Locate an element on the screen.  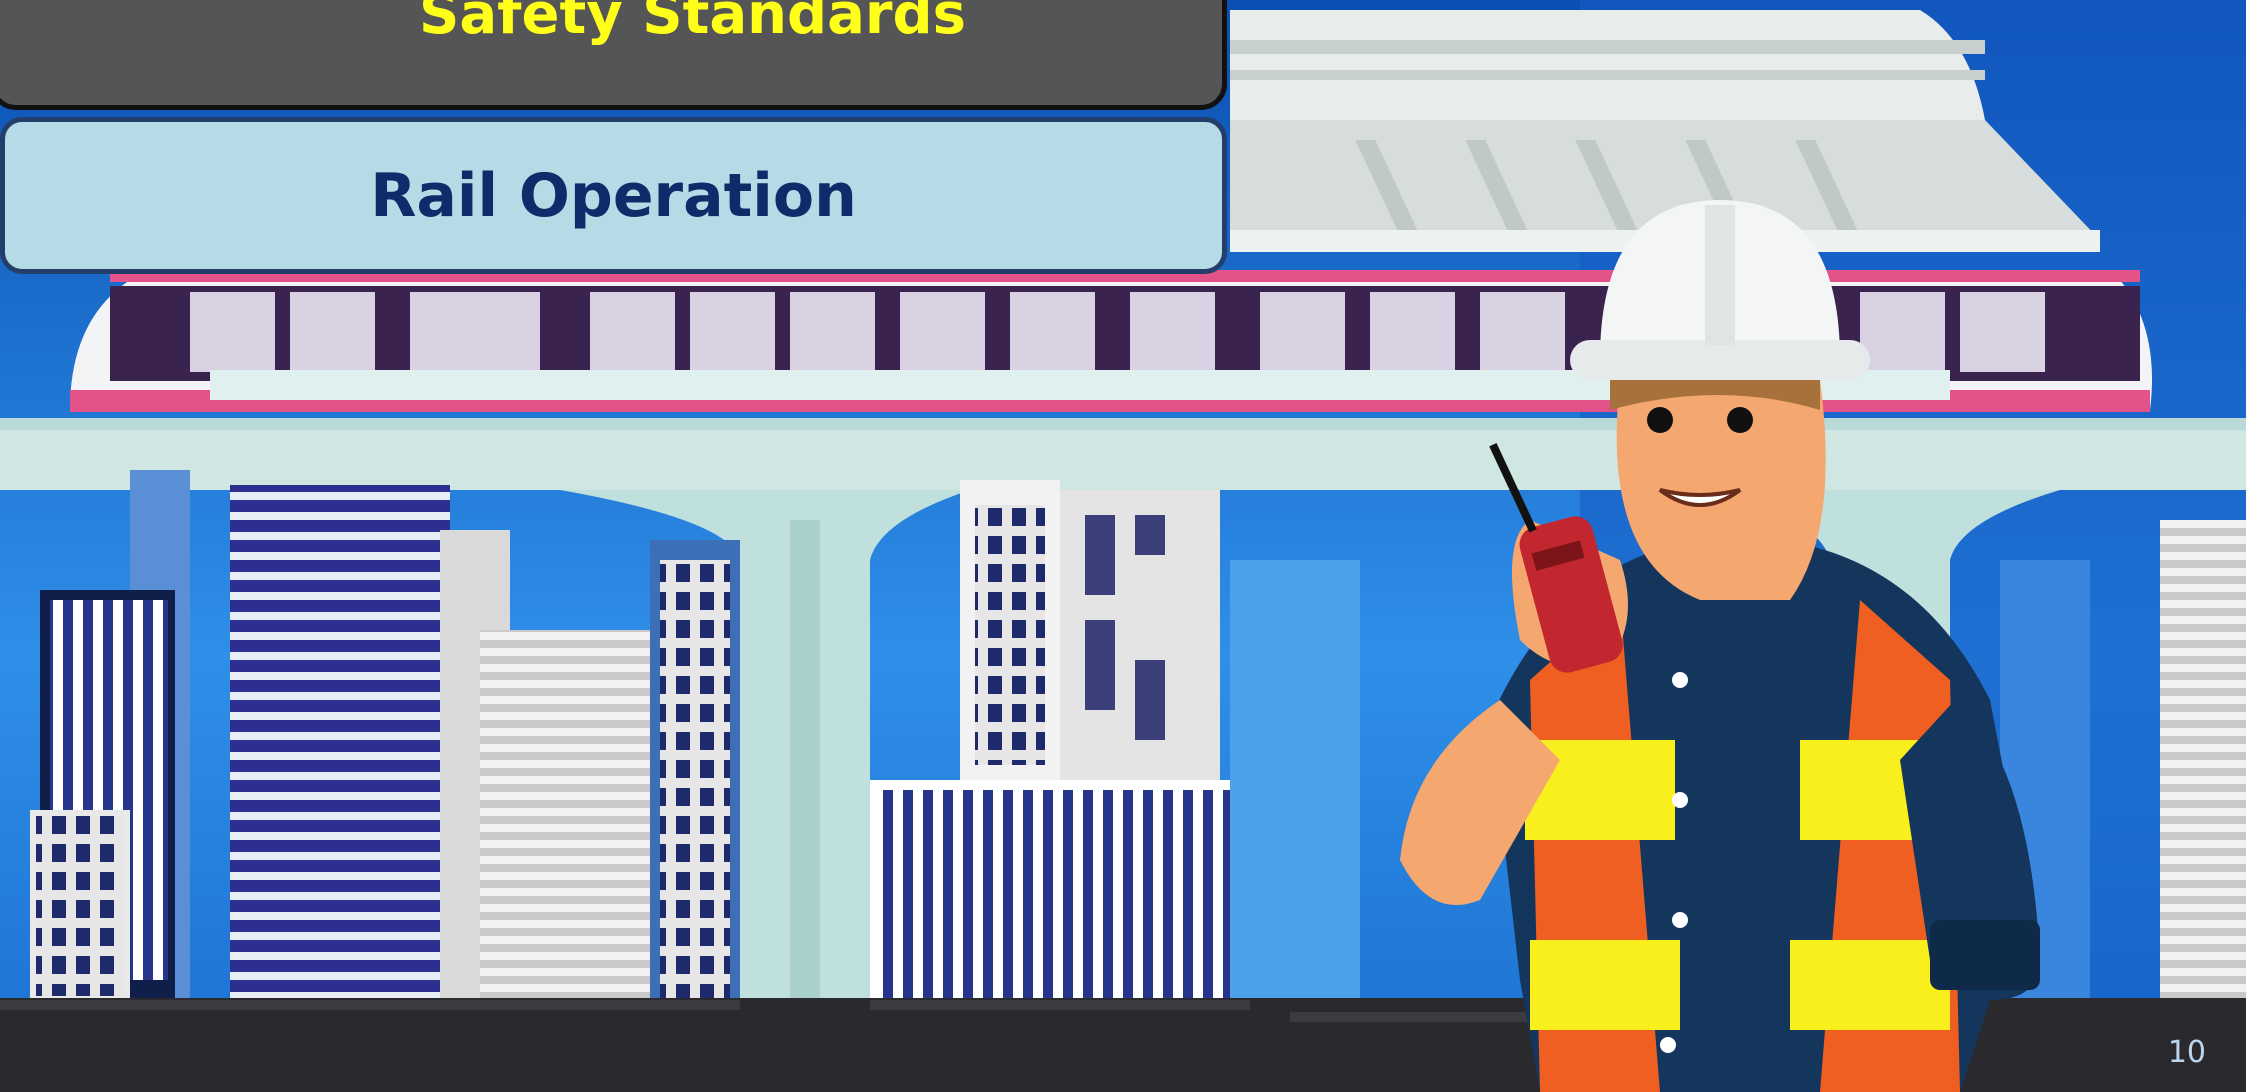
mission-label: Mission 3 : is located at coordinates (202, 4).